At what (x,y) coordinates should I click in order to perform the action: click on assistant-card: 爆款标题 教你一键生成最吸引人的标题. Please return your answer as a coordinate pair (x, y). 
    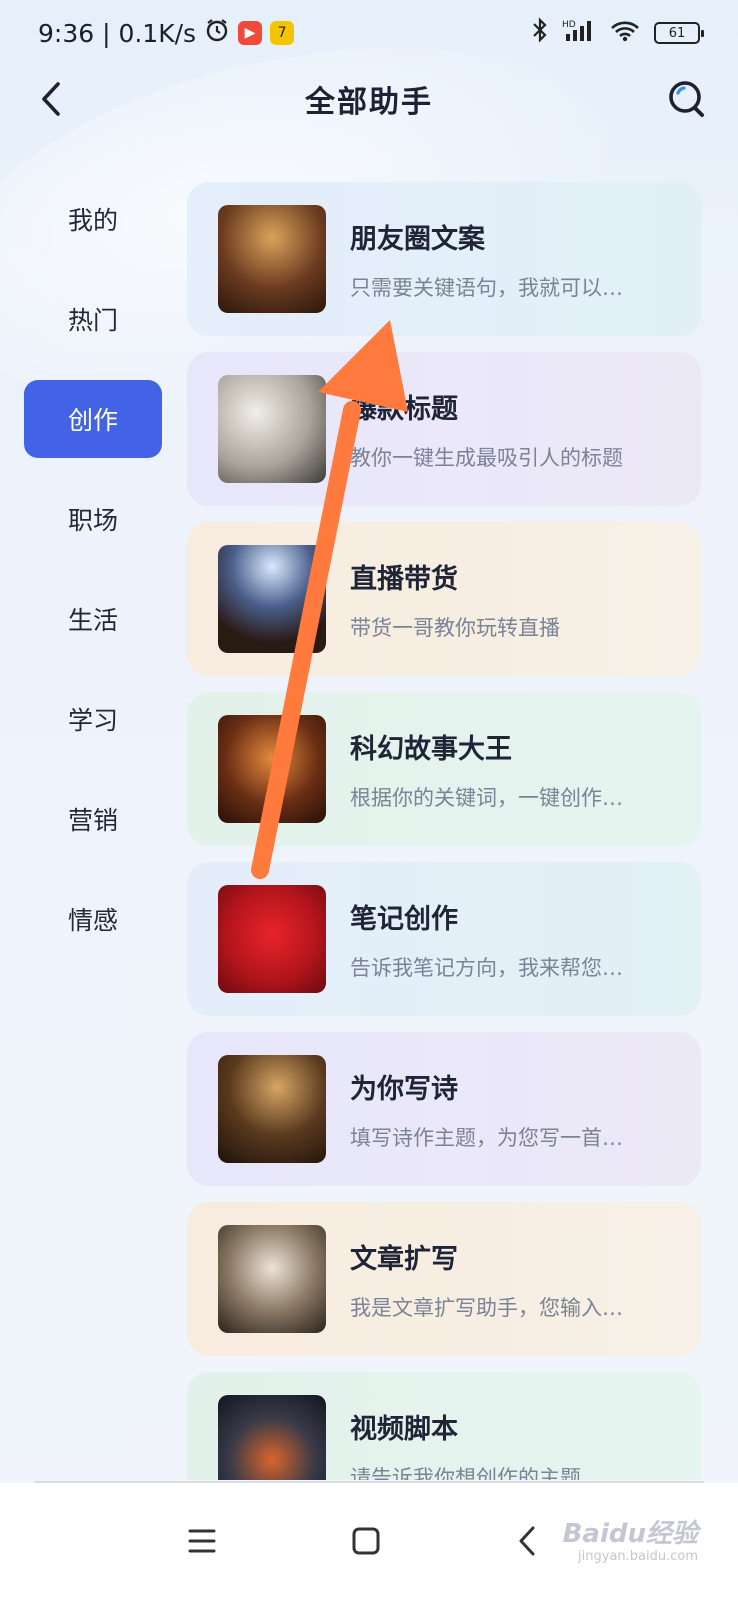
    Looking at the image, I should click on (444, 429).